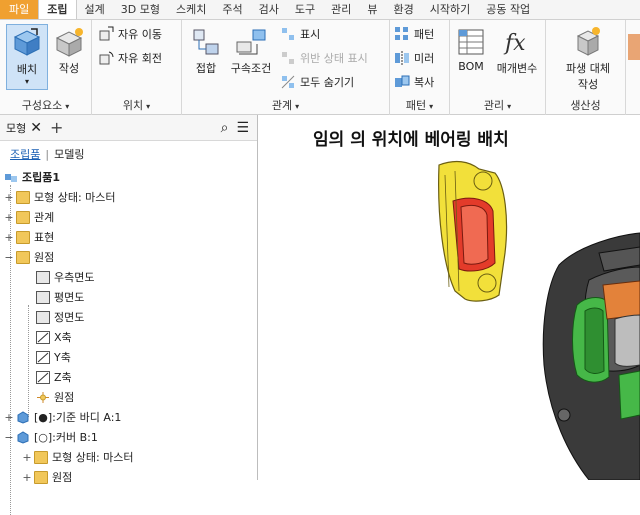  What do you see at coordinates (334, 58) in the screenshot?
I see `show-sick-label: 위반 상태 표시` at bounding box center [334, 58].